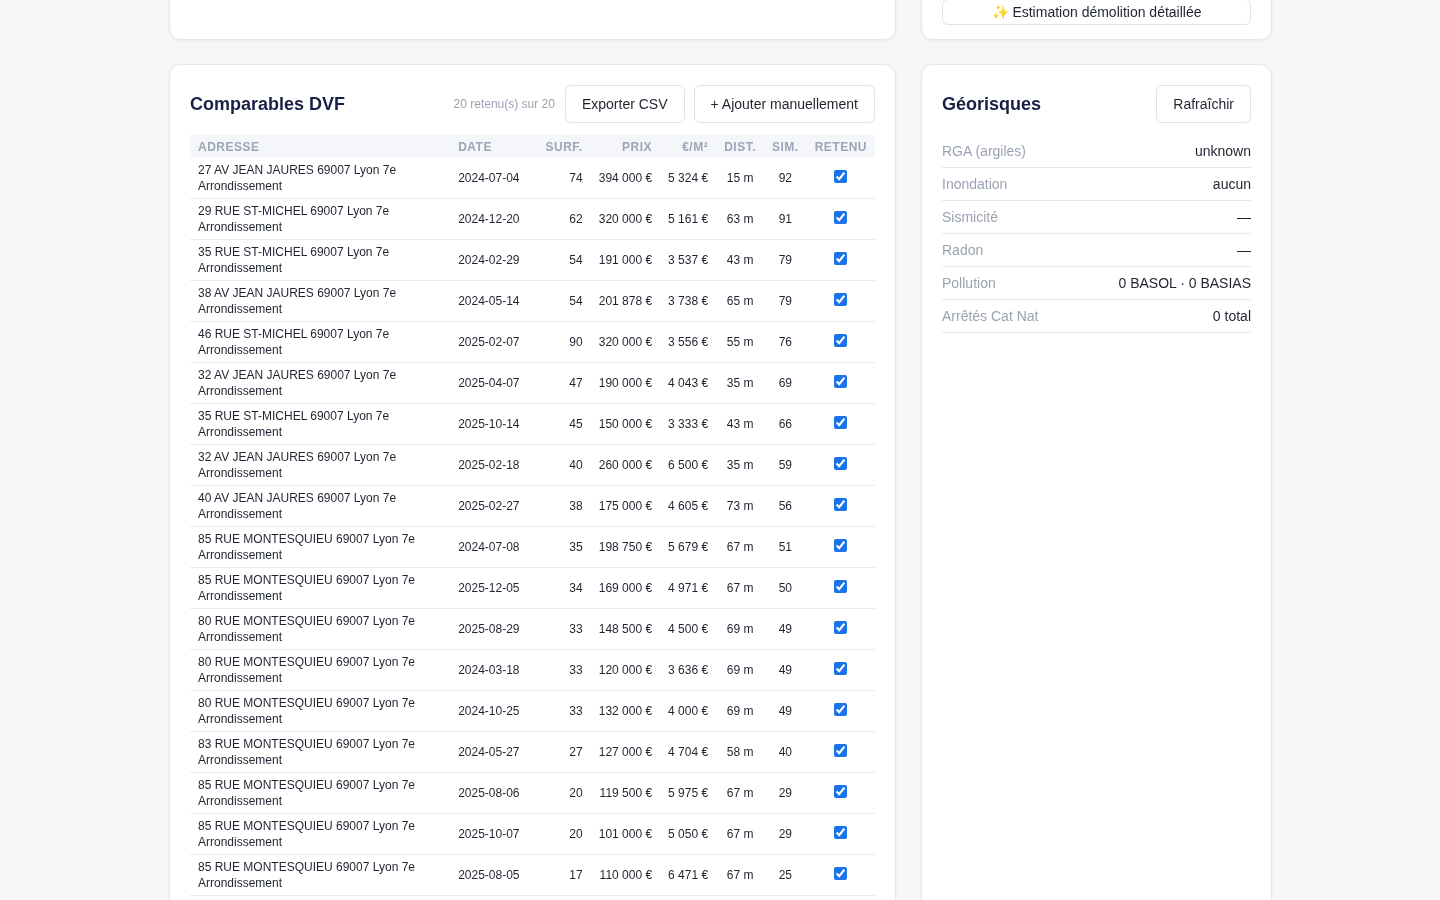 The height and width of the screenshot is (900, 1440). I want to click on address-cell: 29 RUE ST-MICHEL 69007 Lyon 7e Arrondissement, so click(320, 219).